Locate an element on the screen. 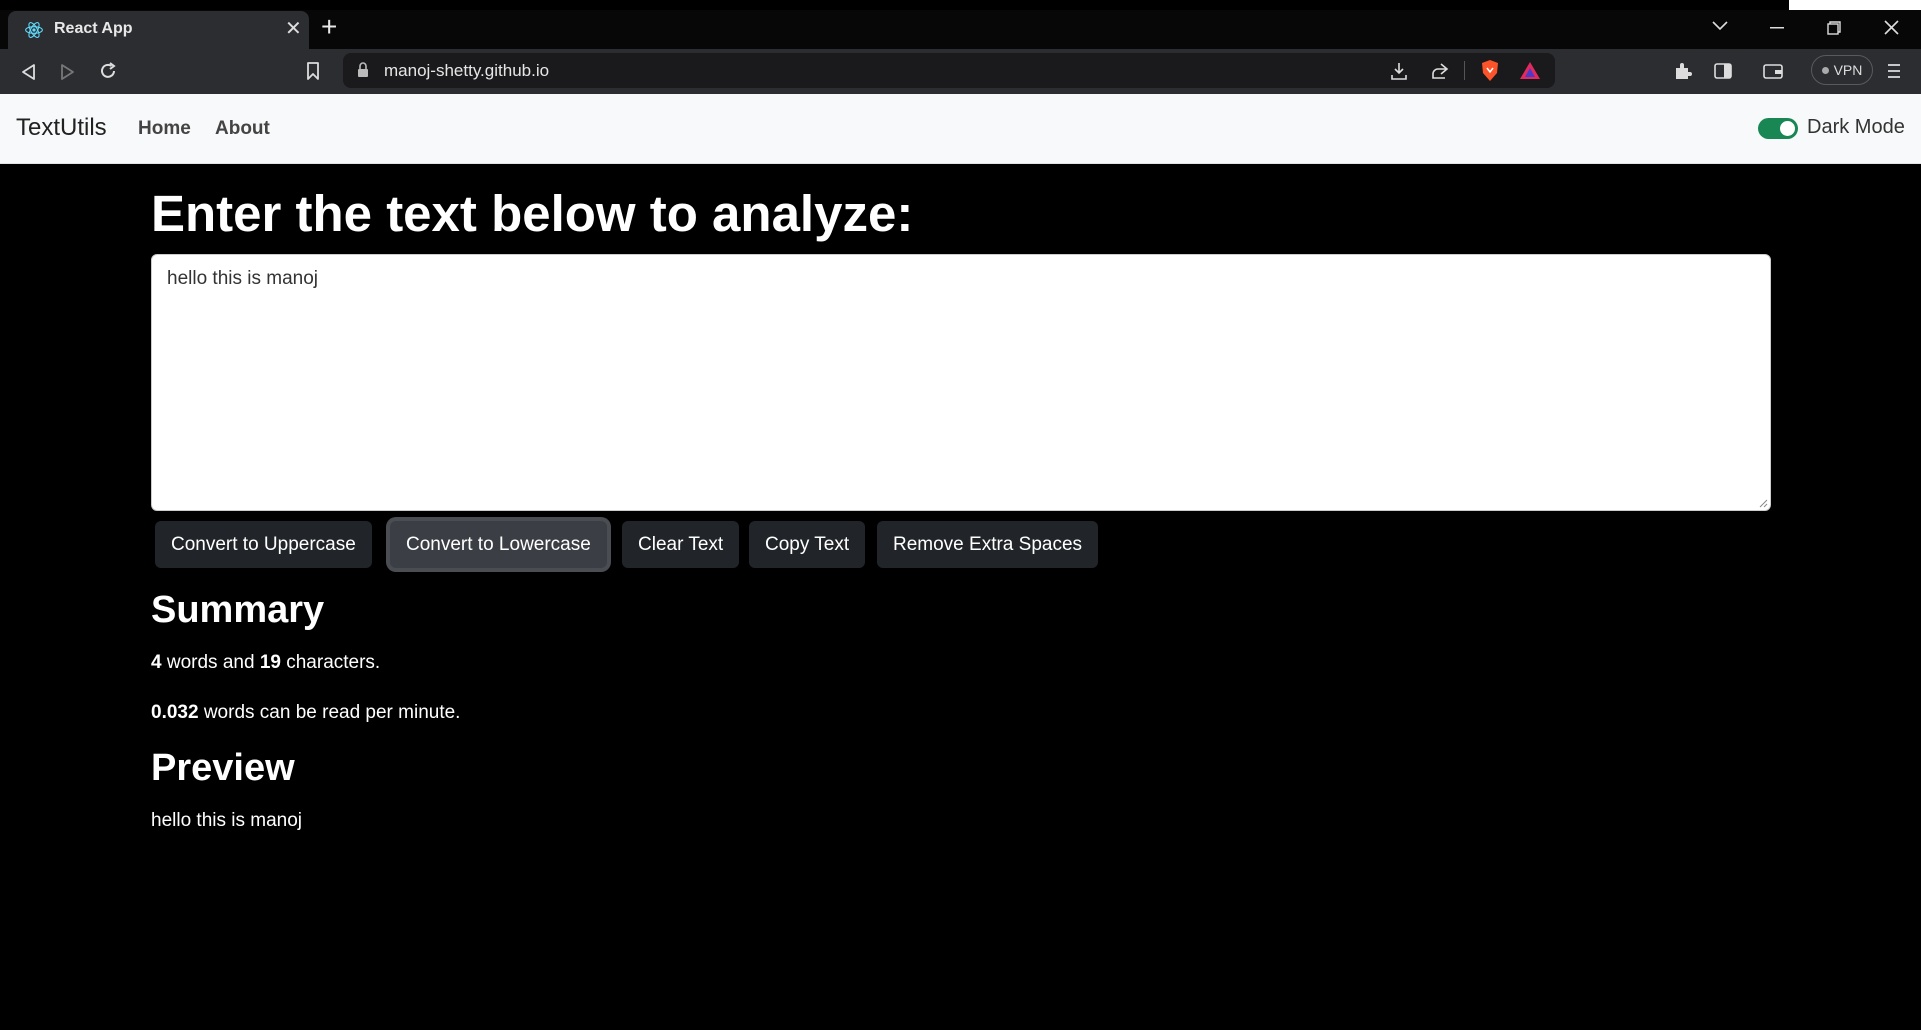 Image resolution: width=1921 pixels, height=1030 pixels. word-char-summary: 4 words and 19 characters. is located at coordinates (265, 663).